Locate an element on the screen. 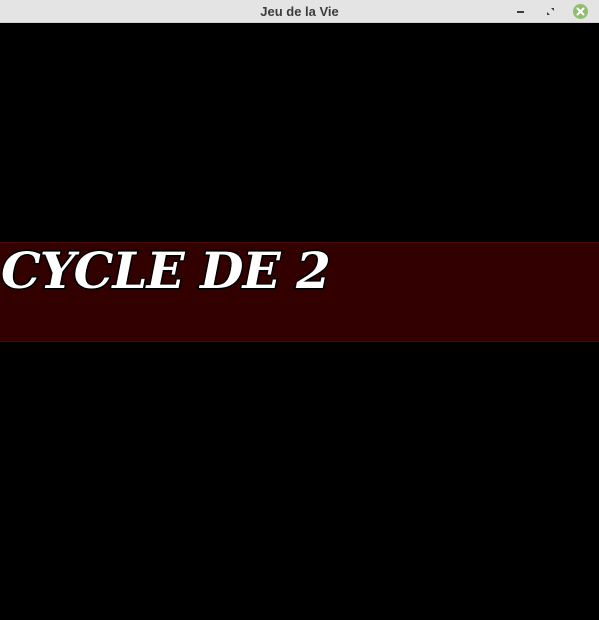 The height and width of the screenshot is (620, 599). banner-text-svg: CYCLE DE 2 is located at coordinates (166, 271).